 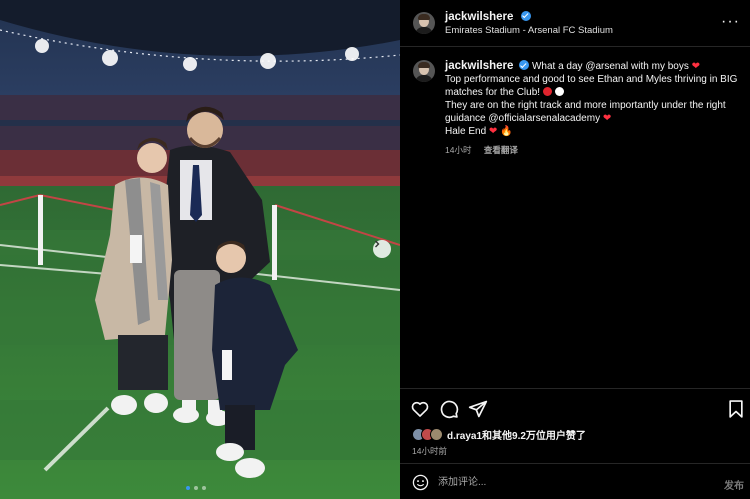 I want to click on white-circle-emoji-icon, so click(x=559, y=91).